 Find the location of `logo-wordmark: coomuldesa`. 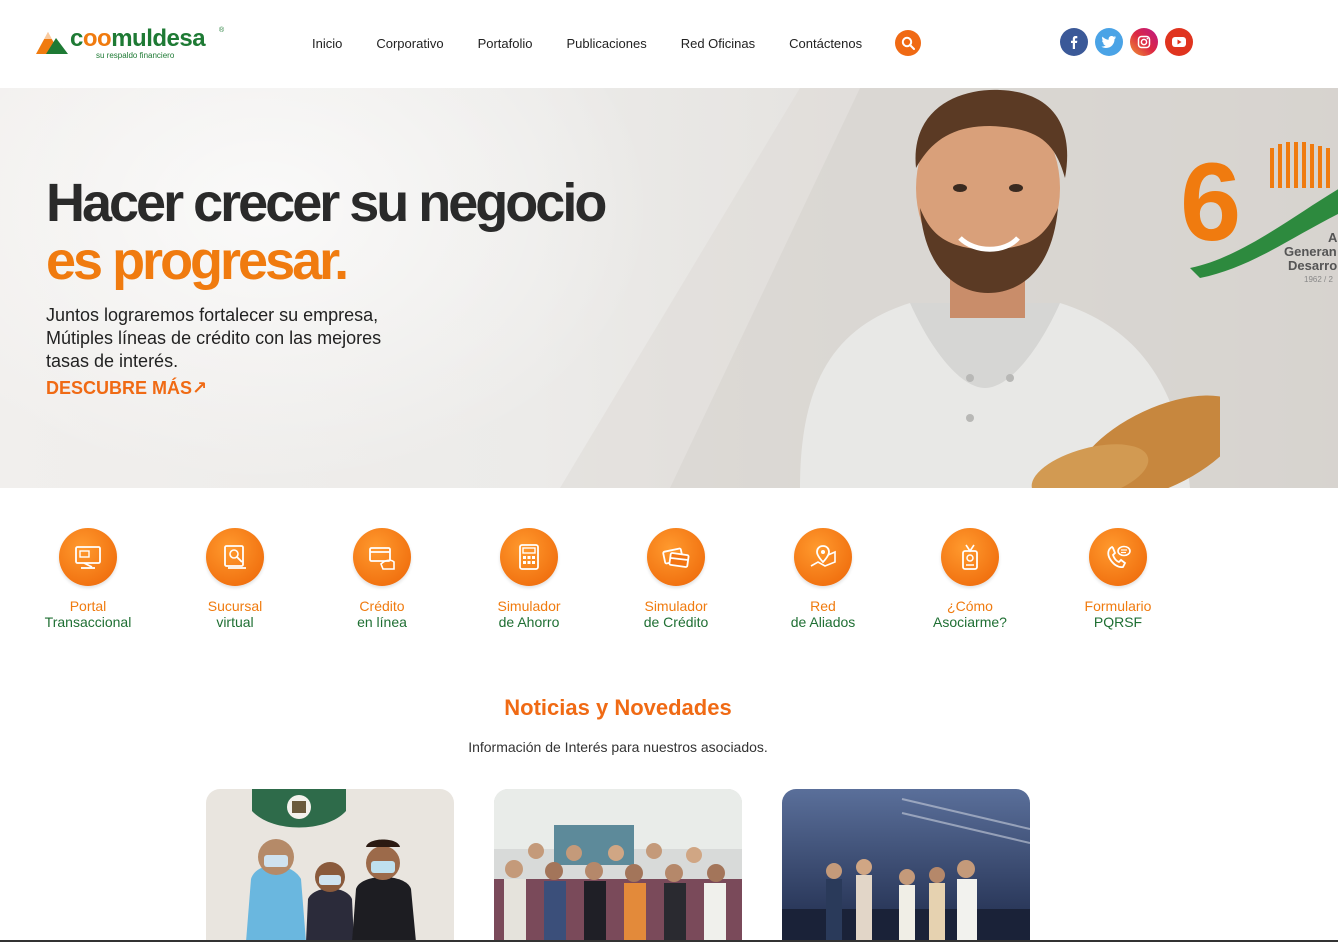

logo-wordmark: coomuldesa is located at coordinates (138, 38).